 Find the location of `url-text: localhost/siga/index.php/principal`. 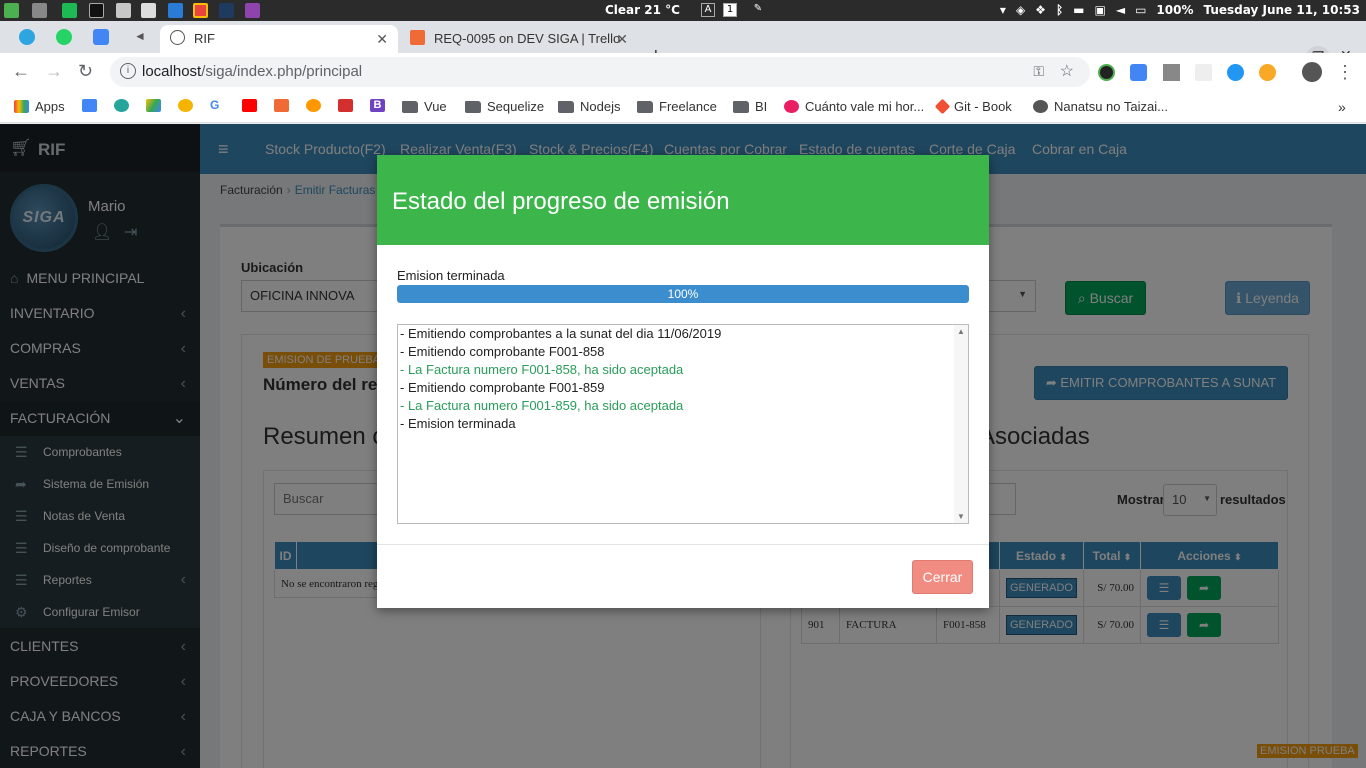

url-text: localhost/siga/index.php/principal is located at coordinates (252, 71).